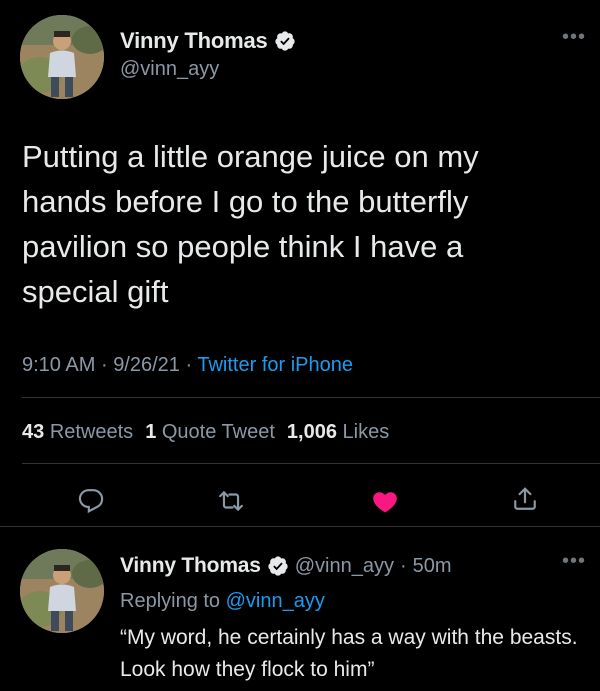 The width and height of the screenshot is (600, 691). I want to click on tweet-date: 9/26/21, so click(146, 365).